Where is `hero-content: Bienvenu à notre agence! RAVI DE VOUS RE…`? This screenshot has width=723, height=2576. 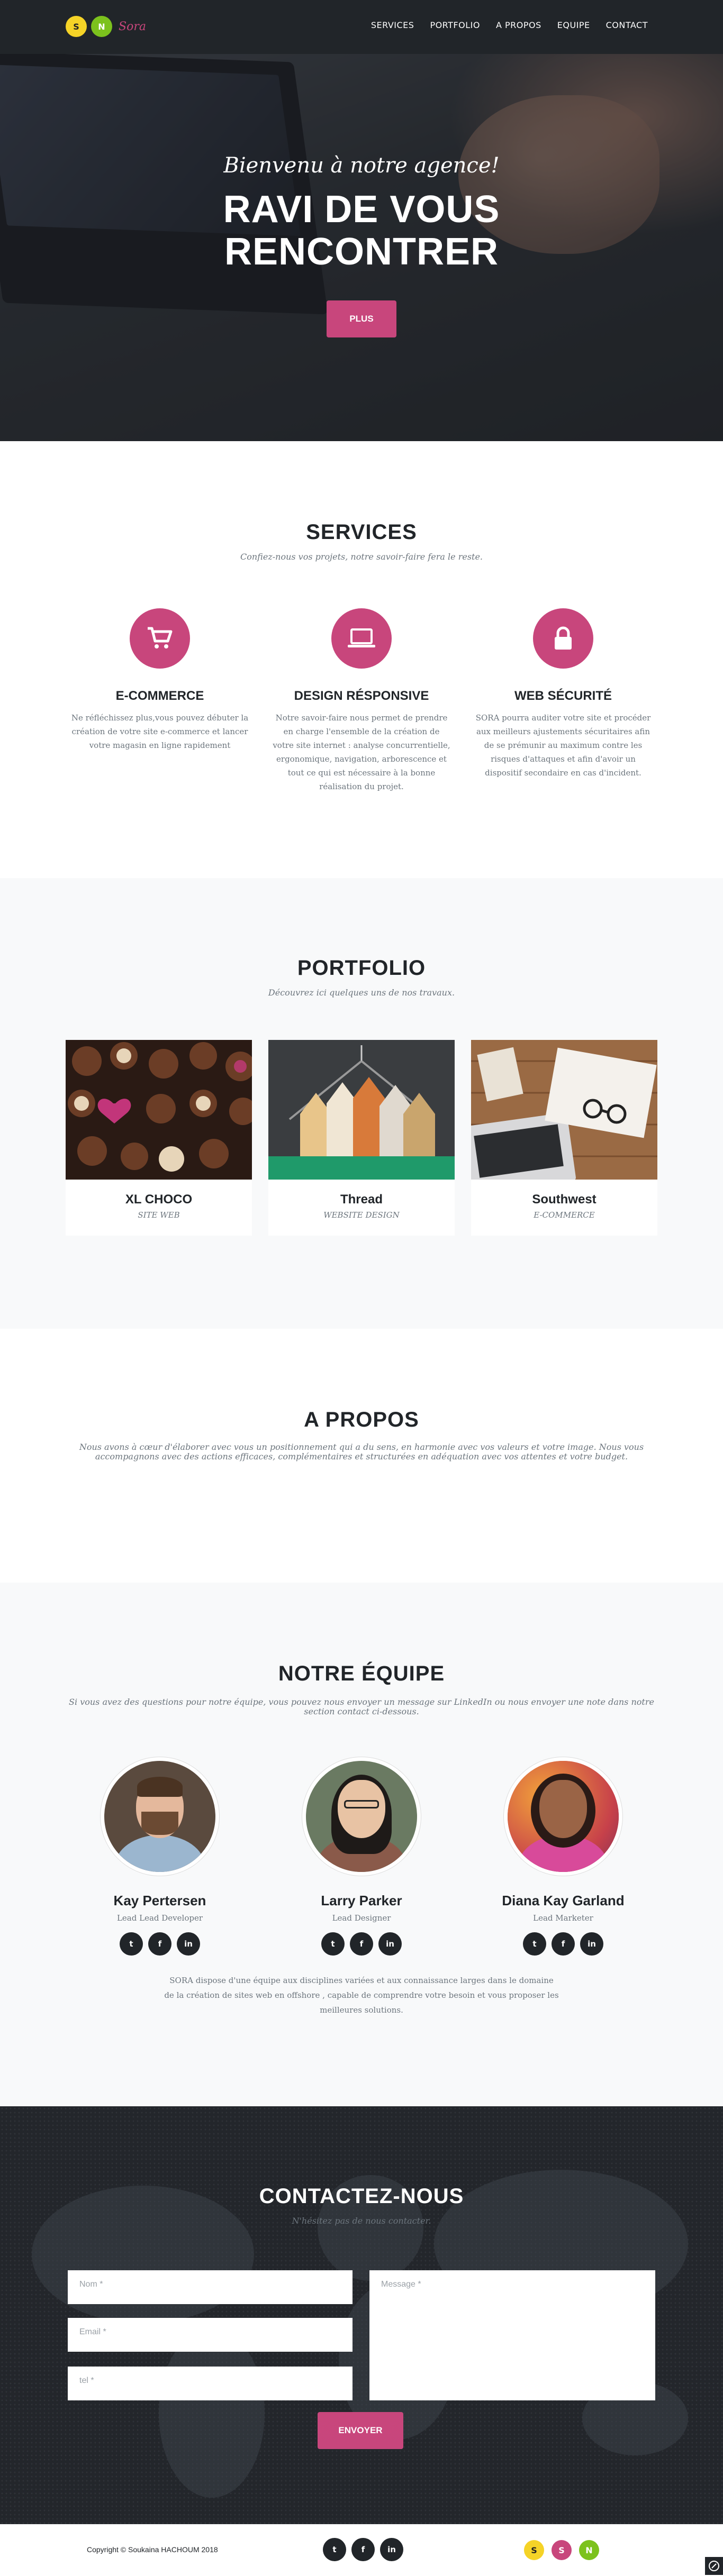 hero-content: Bienvenu à notre agence! RAVI DE VOUS RE… is located at coordinates (361, 245).